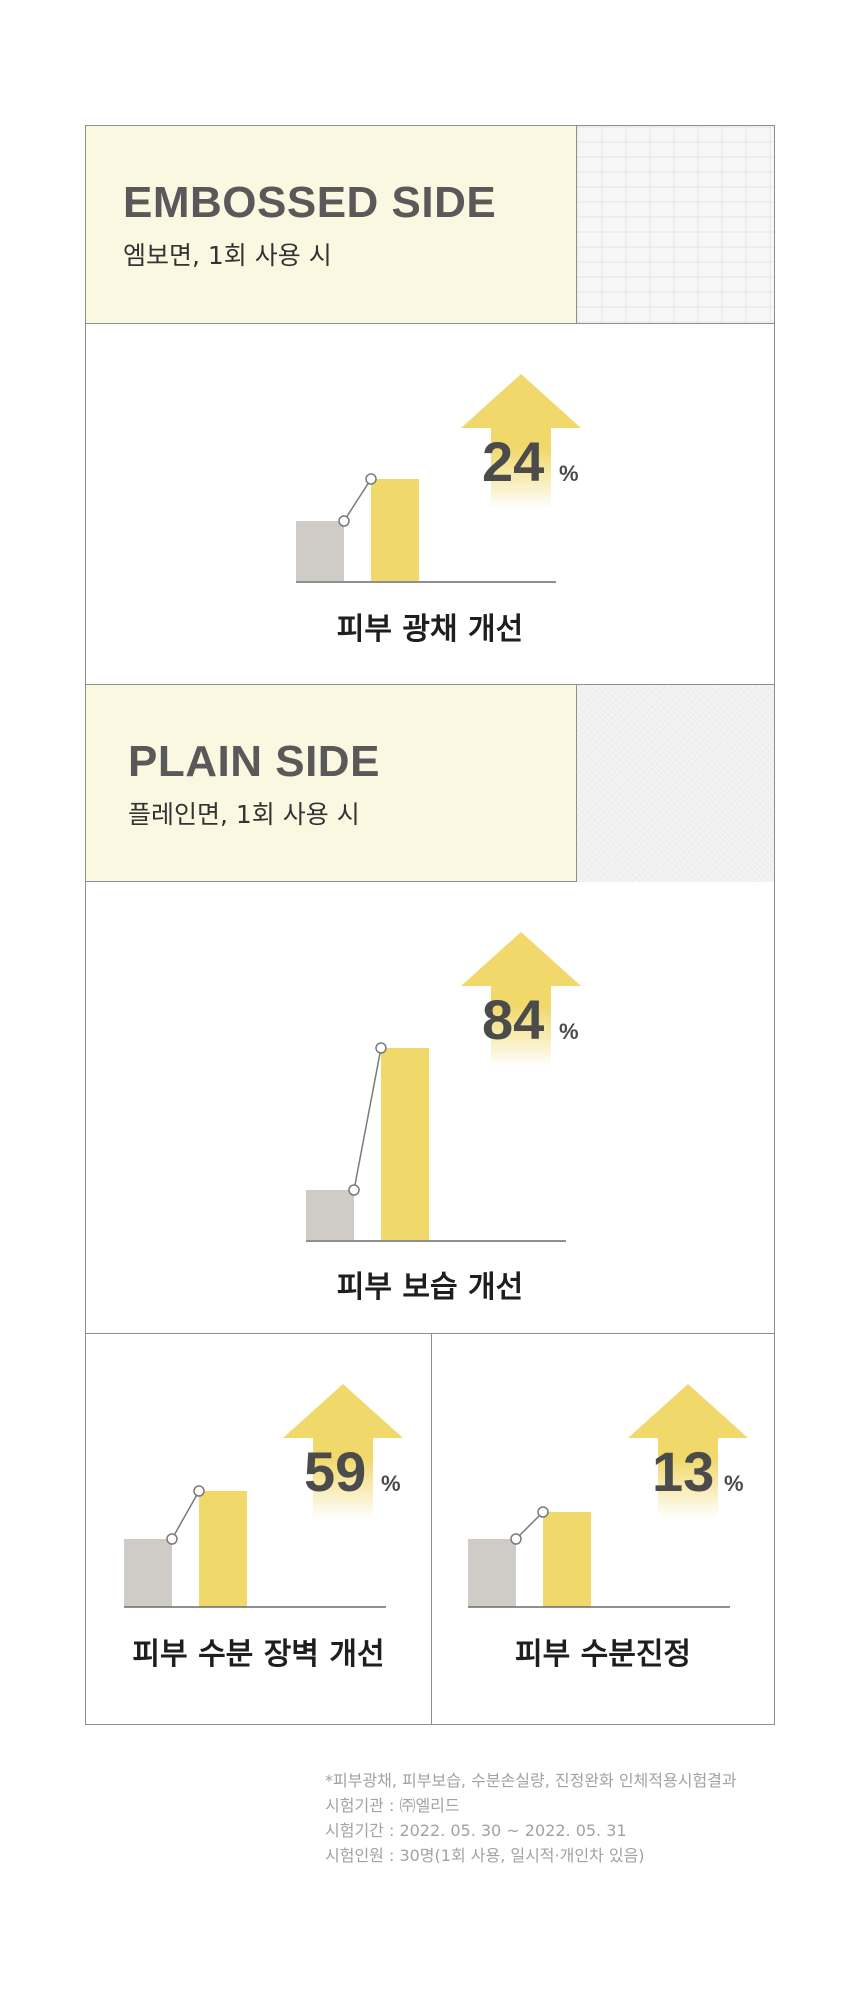 This screenshot has width=860, height=2000. What do you see at coordinates (675, 224) in the screenshot?
I see `embossed-texture-swatch` at bounding box center [675, 224].